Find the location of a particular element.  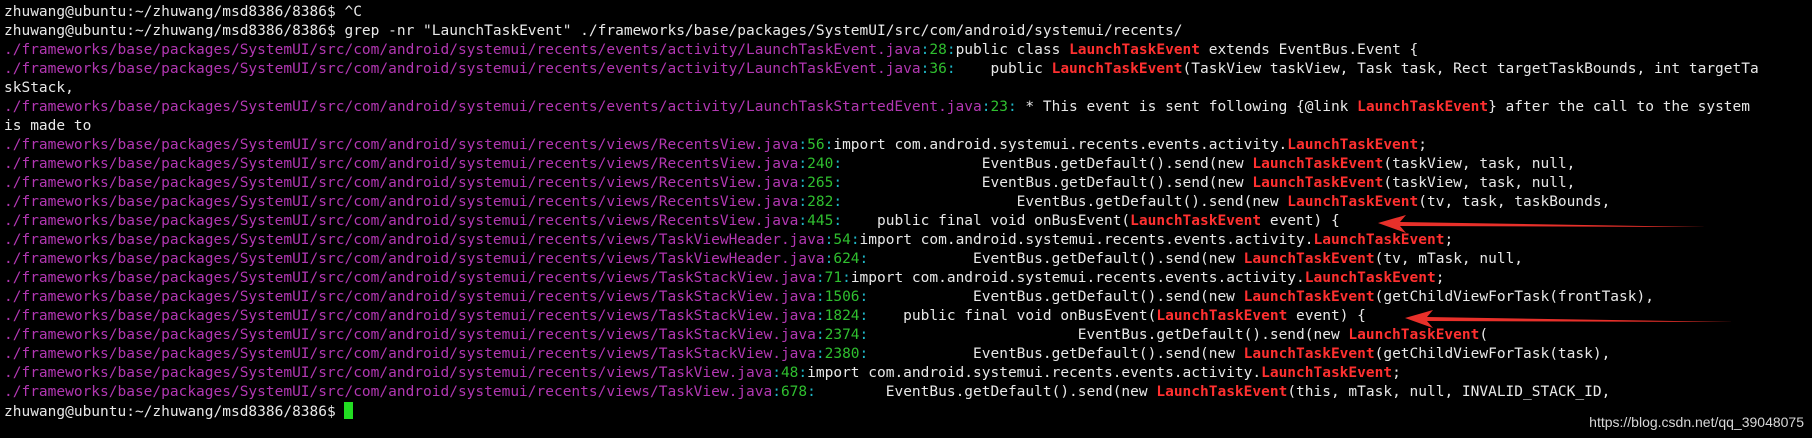

result-text: public class is located at coordinates (1012, 50).